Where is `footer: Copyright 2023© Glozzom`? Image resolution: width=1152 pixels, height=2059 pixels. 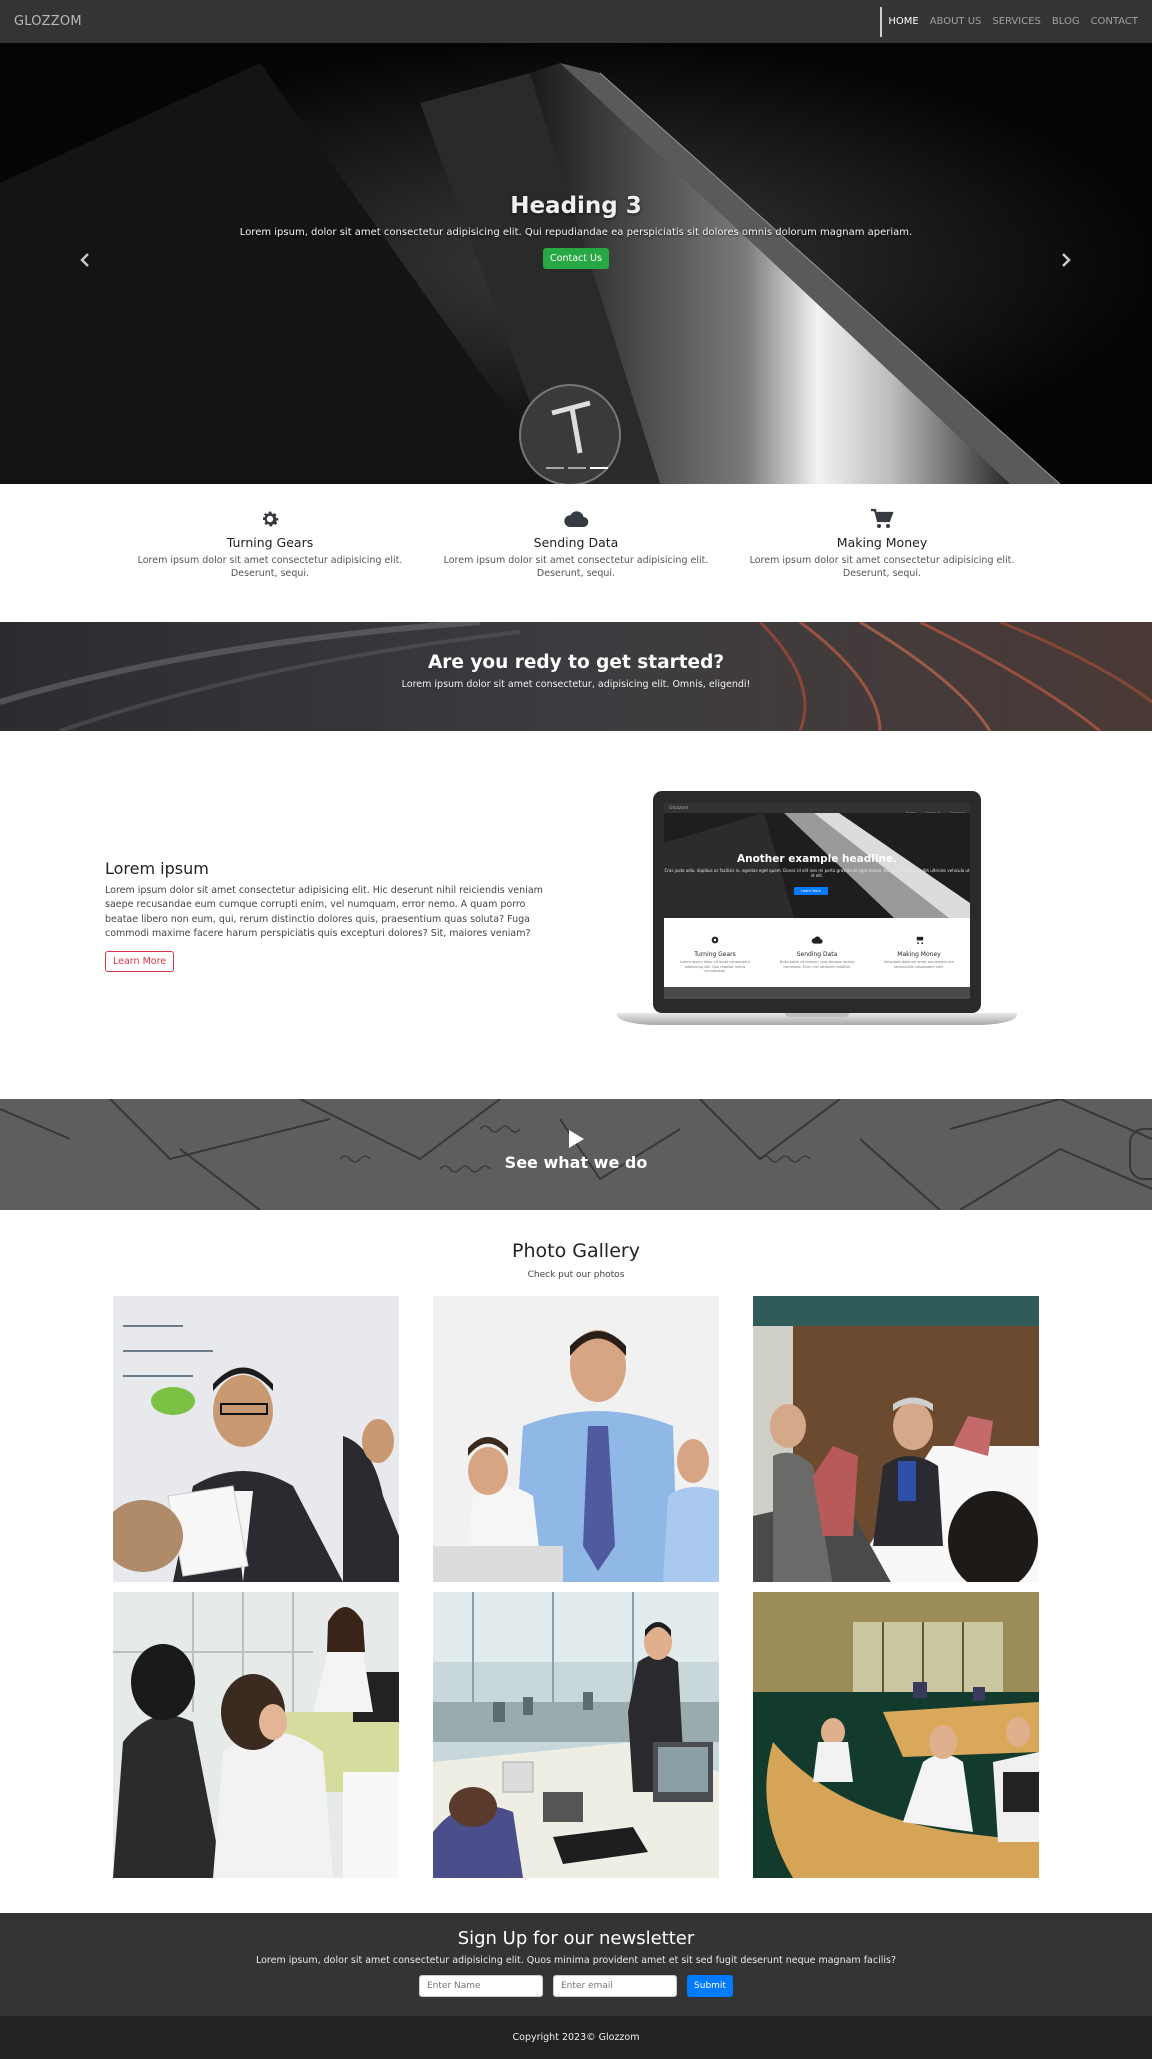
footer: Copyright 2023© Glozzom is located at coordinates (576, 2037).